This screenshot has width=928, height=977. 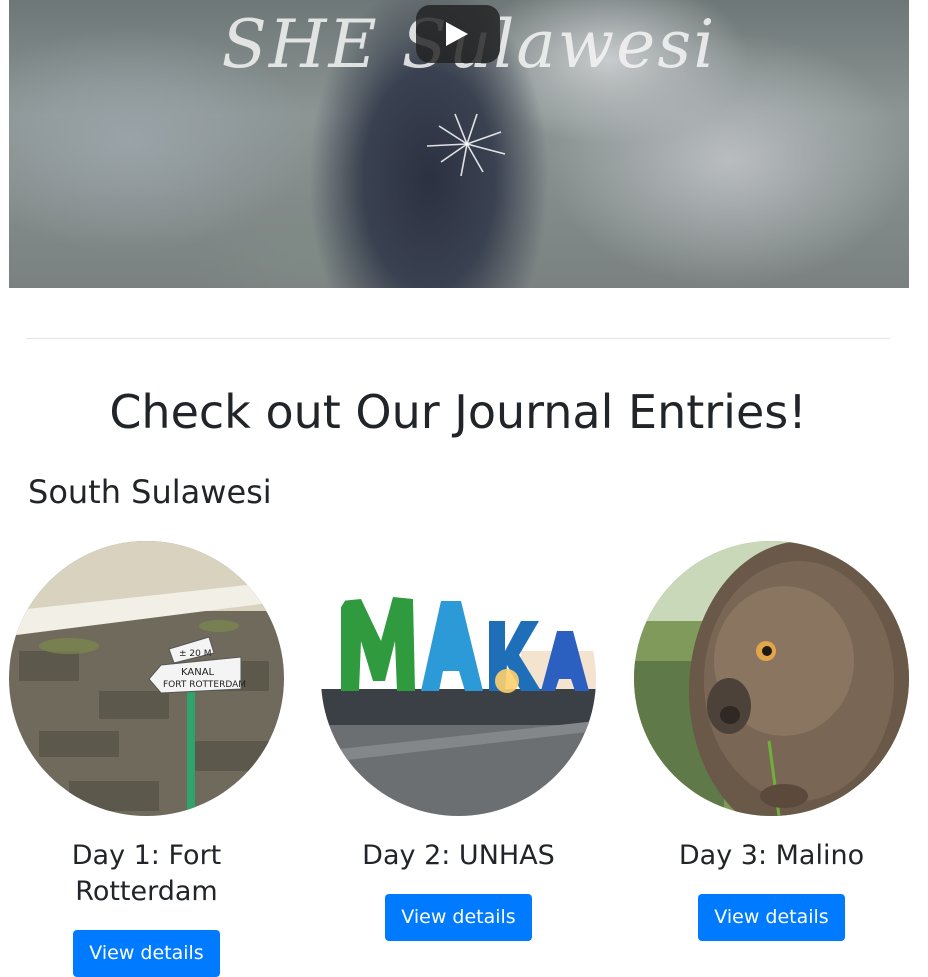 What do you see at coordinates (771, 855) in the screenshot?
I see `entry-title: Day 3: Malino` at bounding box center [771, 855].